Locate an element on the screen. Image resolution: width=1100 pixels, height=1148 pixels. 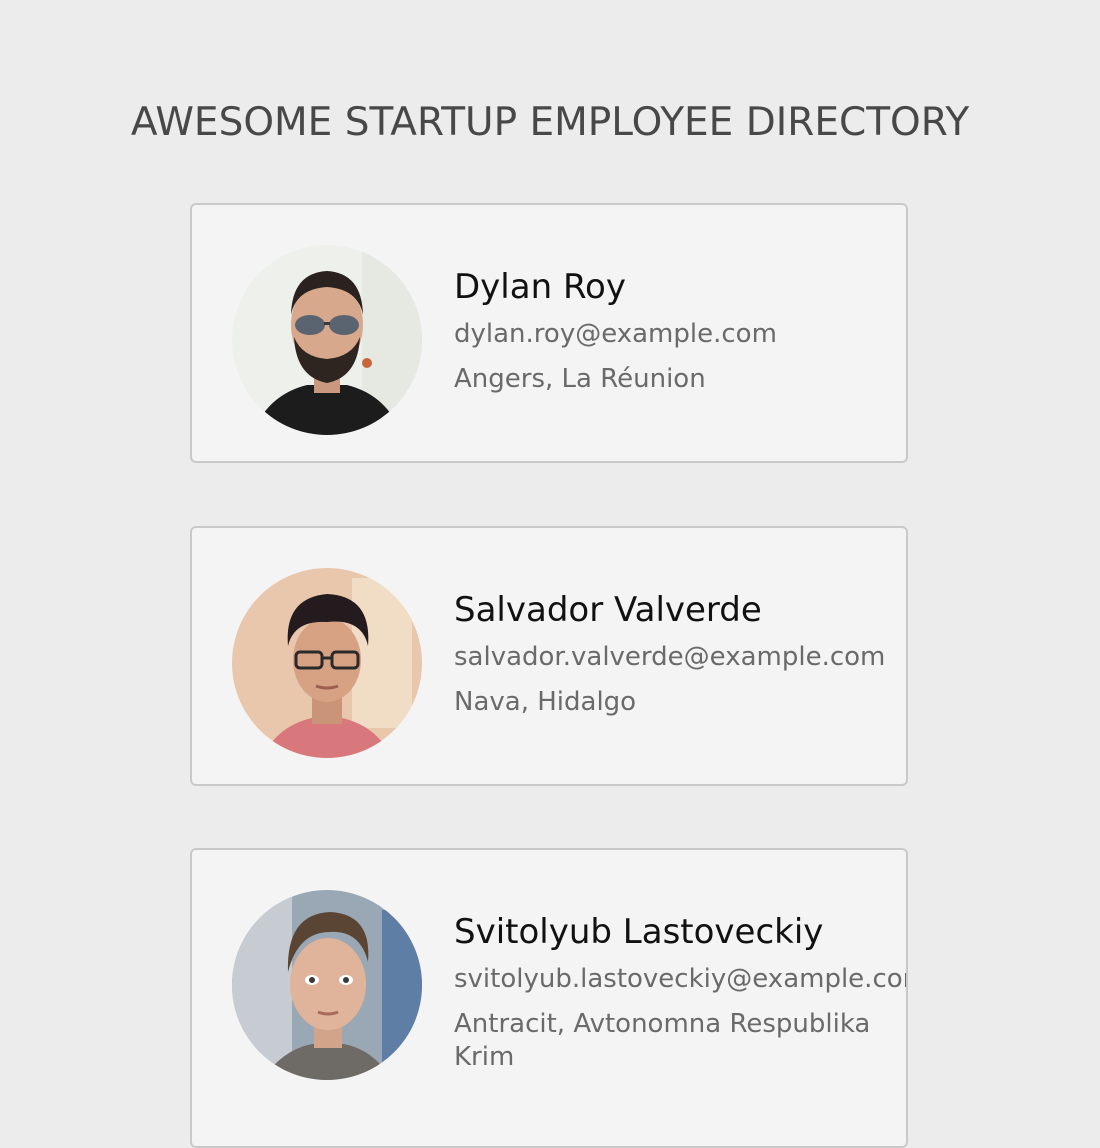
employee-location: Nava, Hidalgo is located at coordinates (545, 702).